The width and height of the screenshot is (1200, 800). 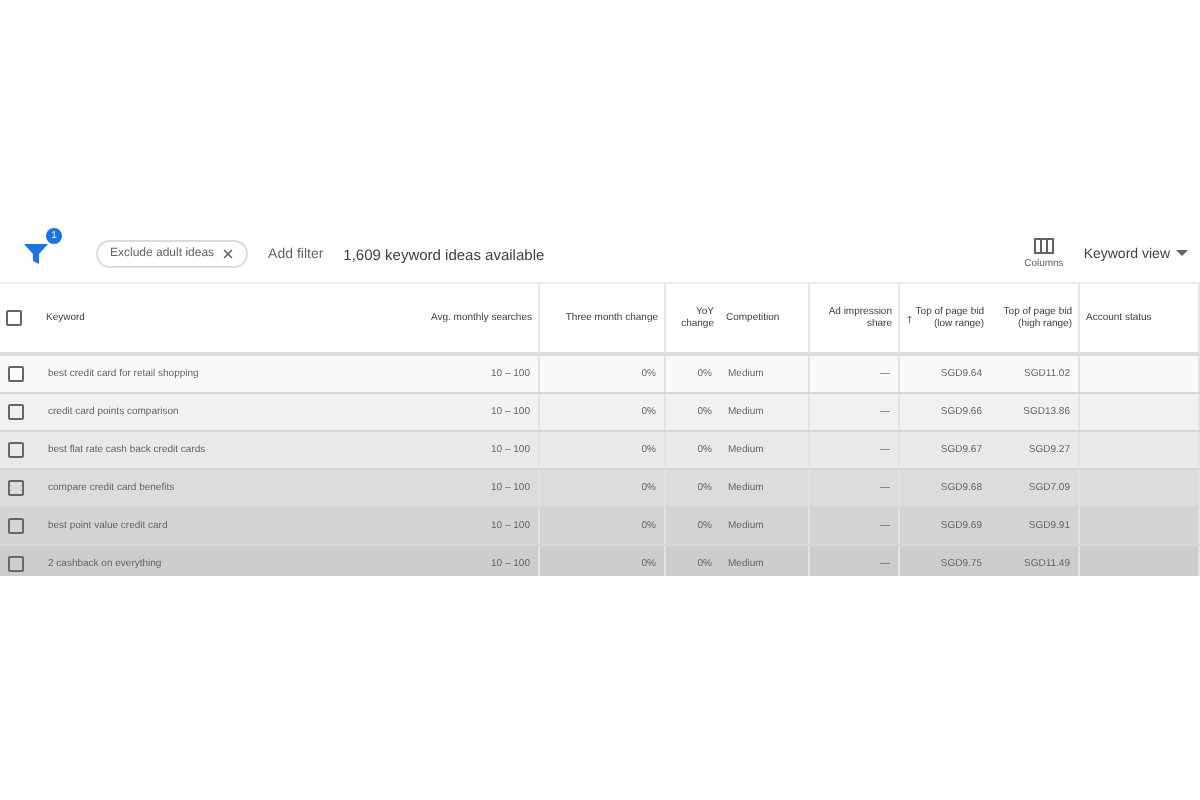 What do you see at coordinates (910, 318) in the screenshot?
I see `sort-arrow-icon` at bounding box center [910, 318].